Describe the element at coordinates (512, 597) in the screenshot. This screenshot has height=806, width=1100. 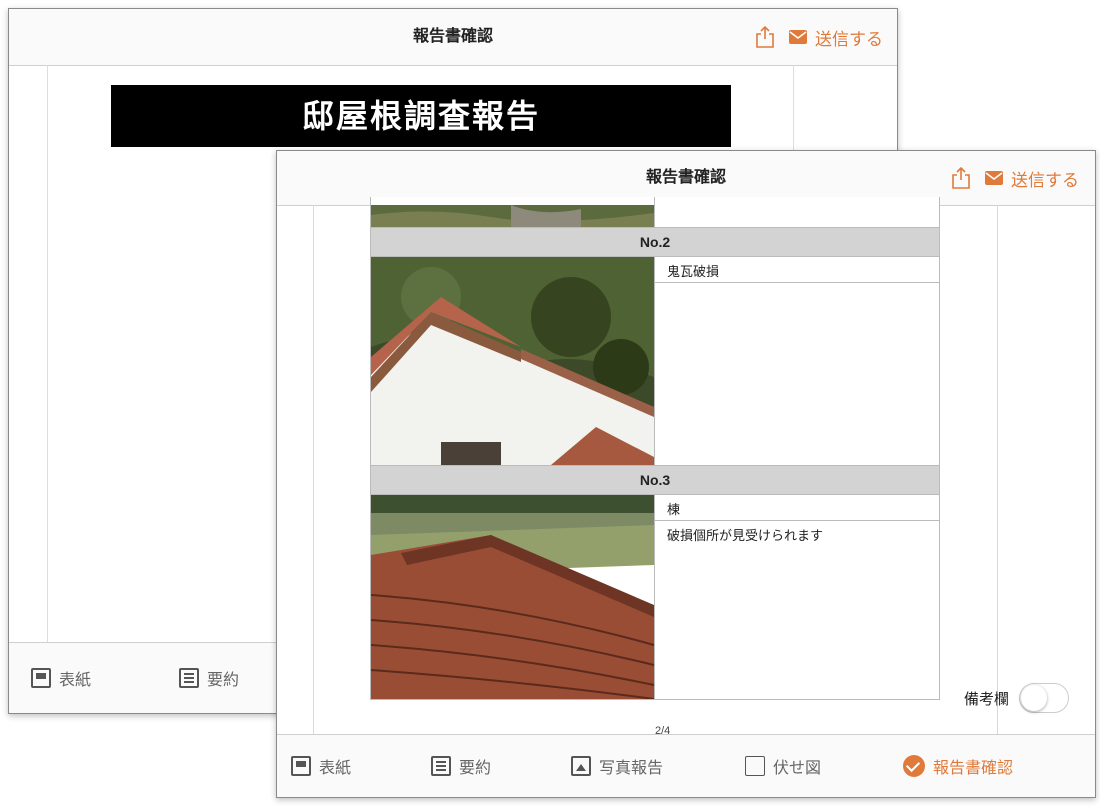
I see `photo-no3` at that location.